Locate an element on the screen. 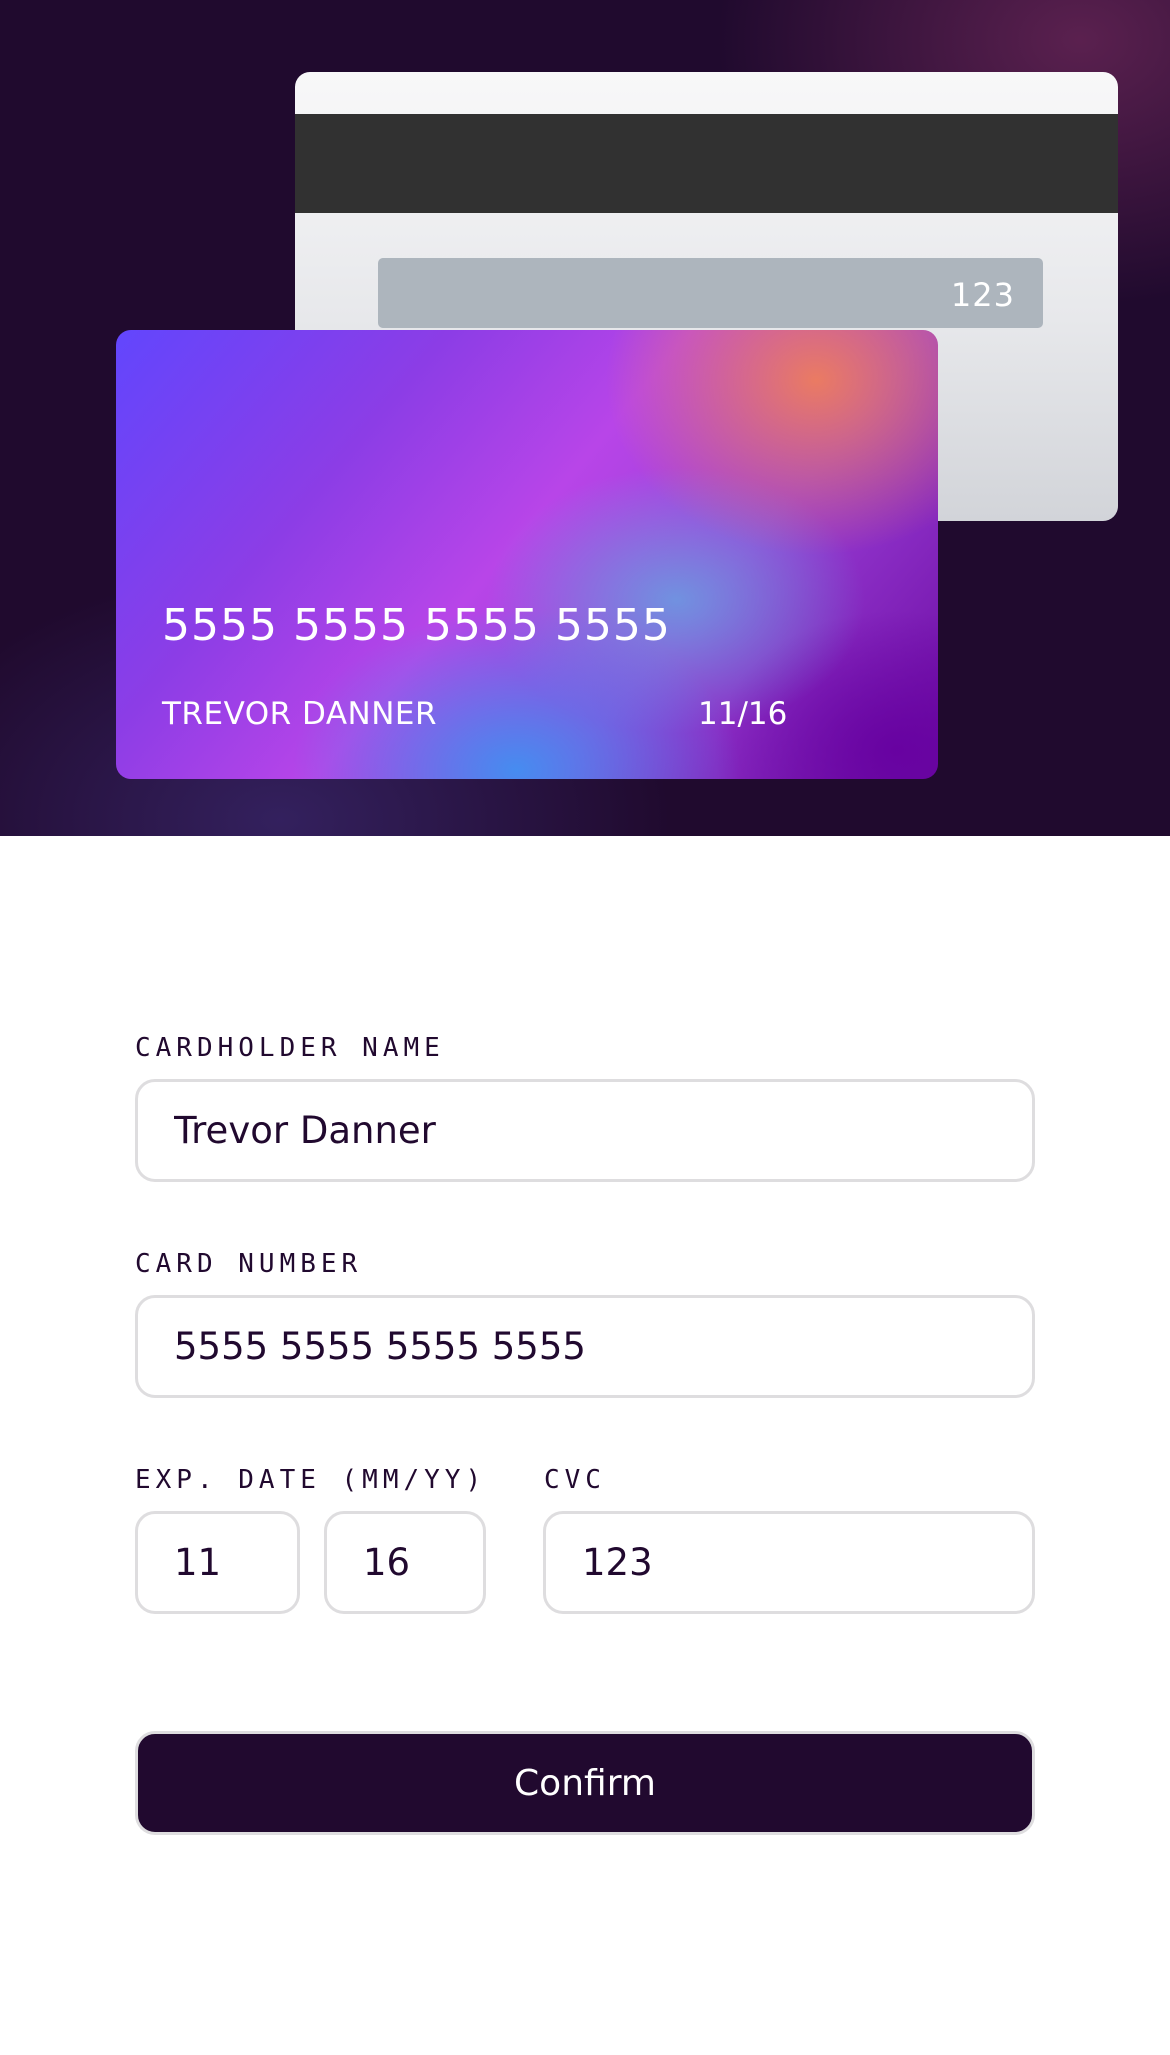  cvc-input is located at coordinates (789, 1562).